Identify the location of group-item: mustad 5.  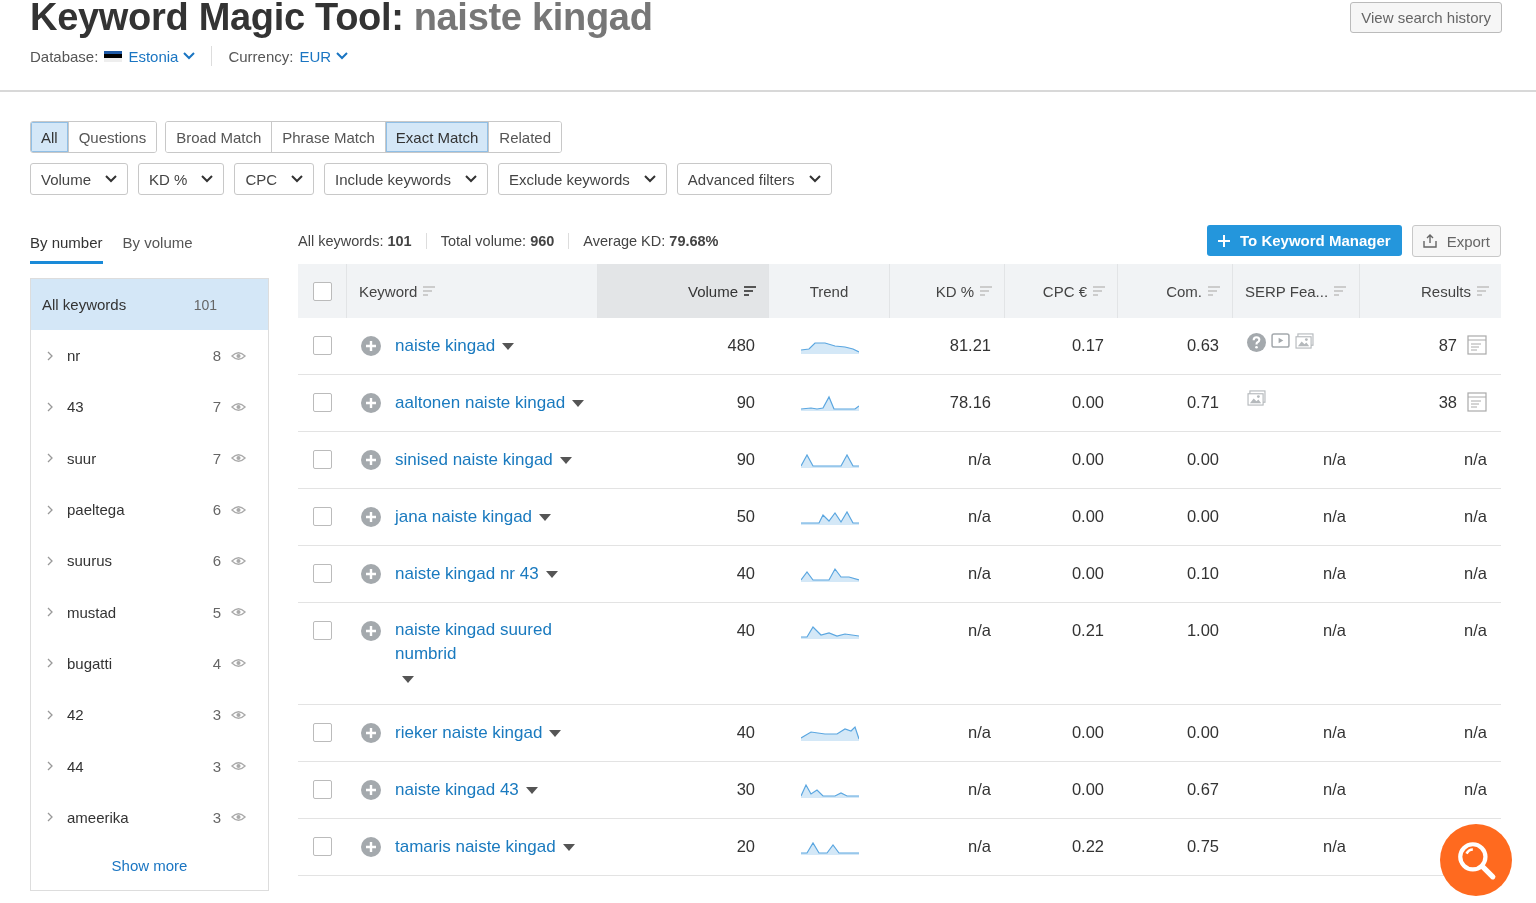
(149, 612).